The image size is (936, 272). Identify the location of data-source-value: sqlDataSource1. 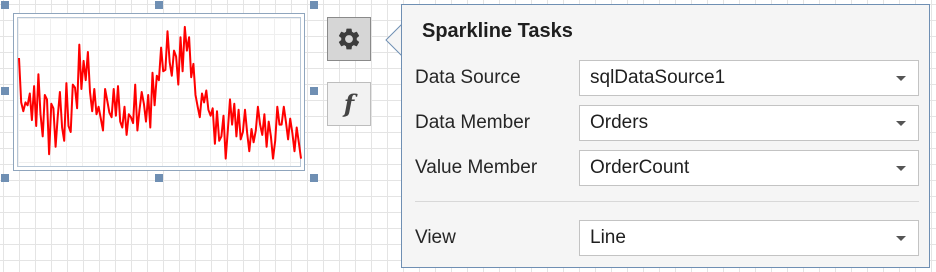
(658, 77).